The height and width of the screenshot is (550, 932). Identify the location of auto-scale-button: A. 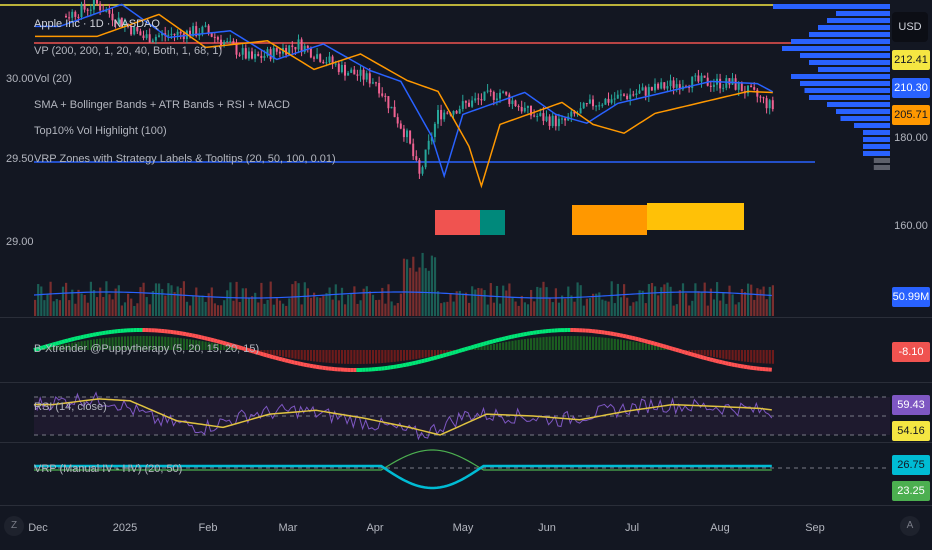
(910, 526).